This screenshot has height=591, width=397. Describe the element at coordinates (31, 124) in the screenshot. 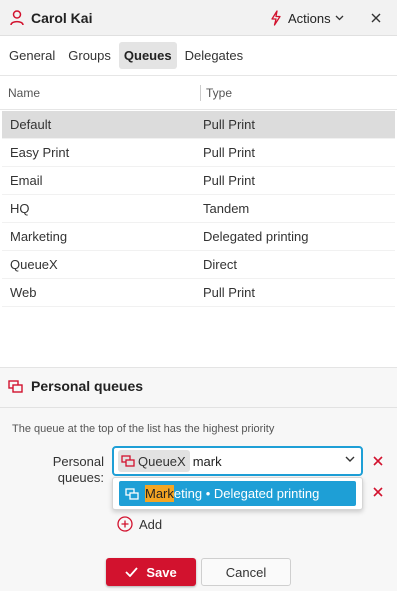

I see `row-name: Default` at that location.